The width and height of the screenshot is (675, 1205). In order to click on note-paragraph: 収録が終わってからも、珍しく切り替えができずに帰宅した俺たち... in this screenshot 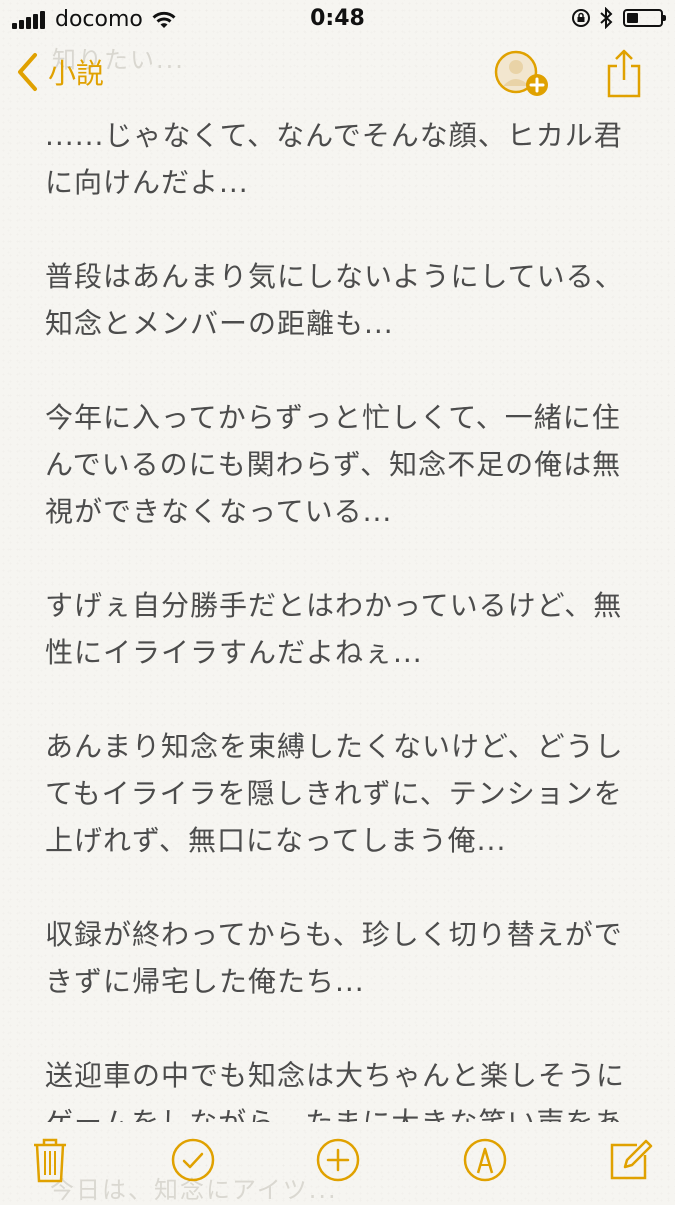, I will do `click(334, 958)`.